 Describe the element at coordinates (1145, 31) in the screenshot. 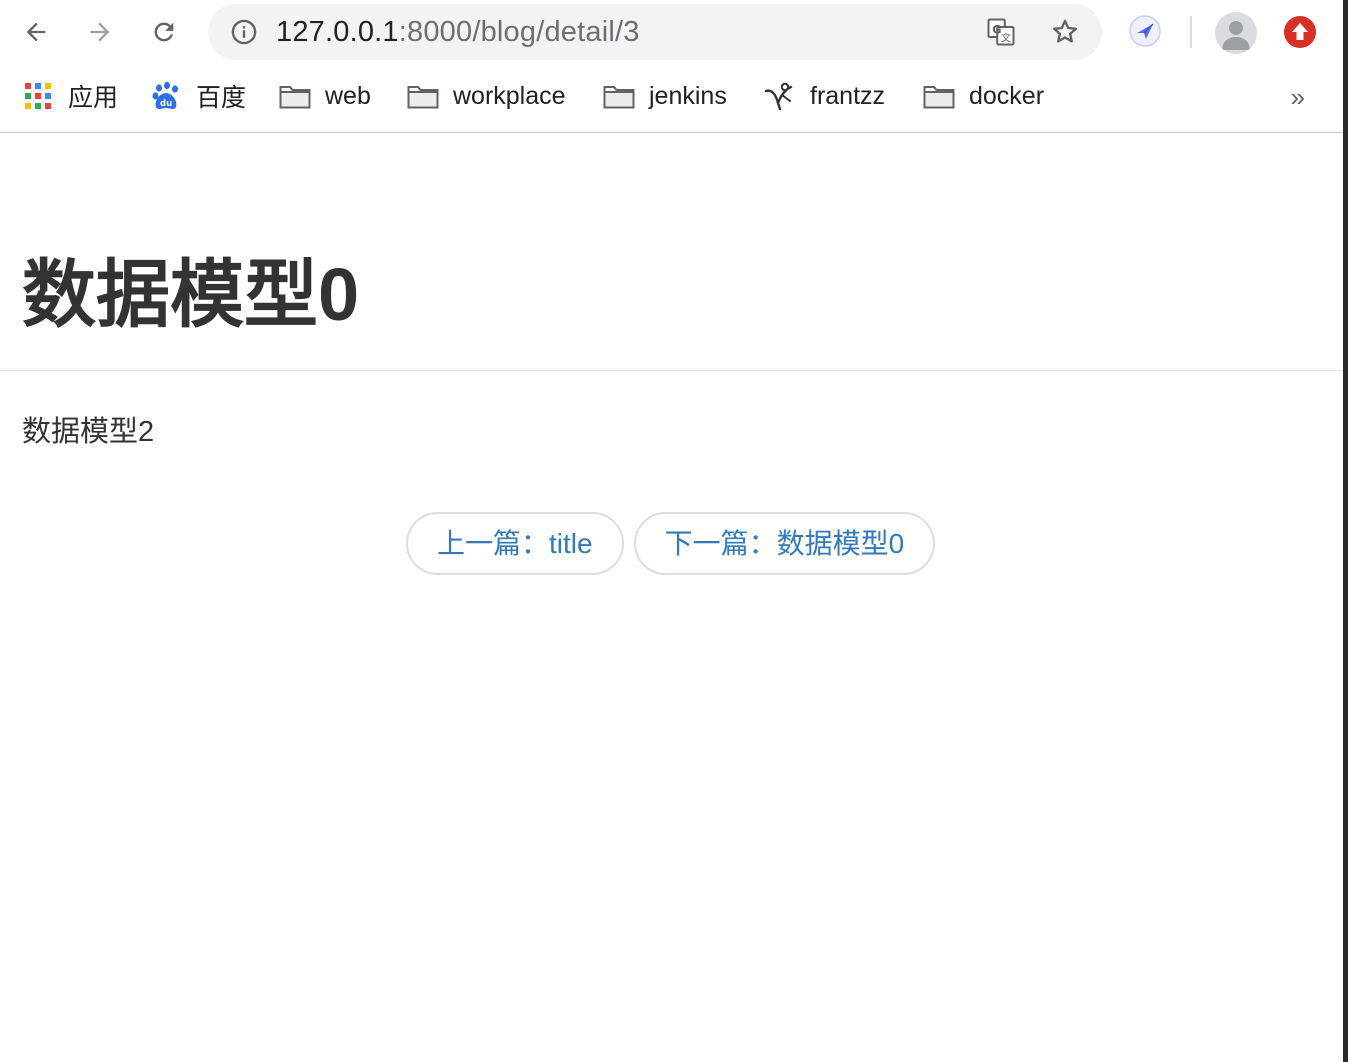

I see `extension-icon` at that location.